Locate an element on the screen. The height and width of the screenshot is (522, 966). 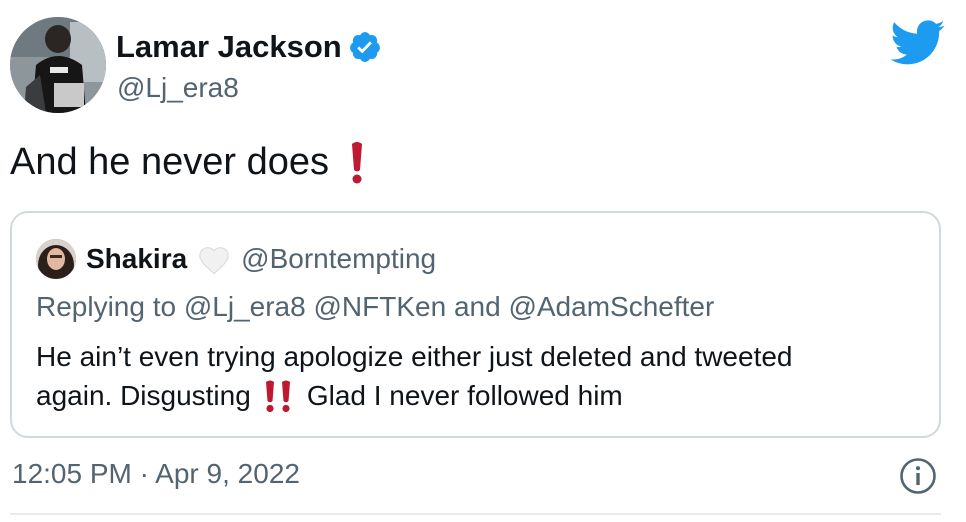
tweet-text: And he never does is located at coordinates (188, 162).